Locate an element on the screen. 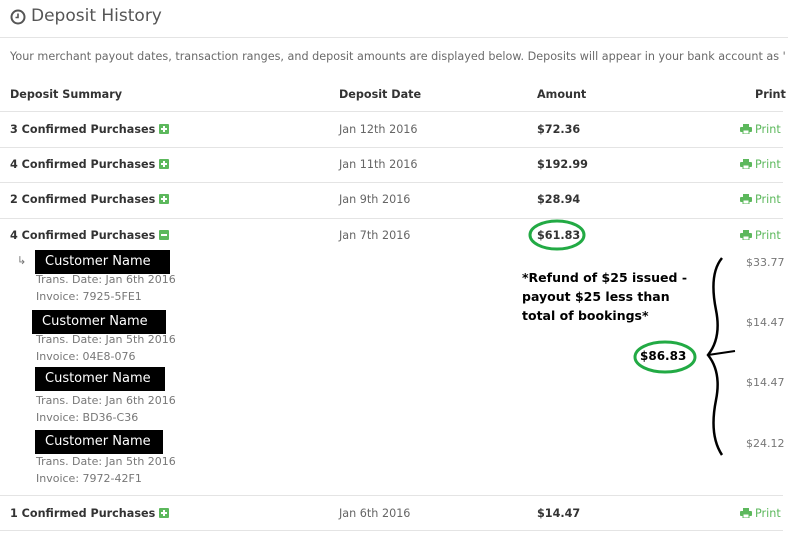 The height and width of the screenshot is (537, 788). column-header-print: Print is located at coordinates (770, 94).